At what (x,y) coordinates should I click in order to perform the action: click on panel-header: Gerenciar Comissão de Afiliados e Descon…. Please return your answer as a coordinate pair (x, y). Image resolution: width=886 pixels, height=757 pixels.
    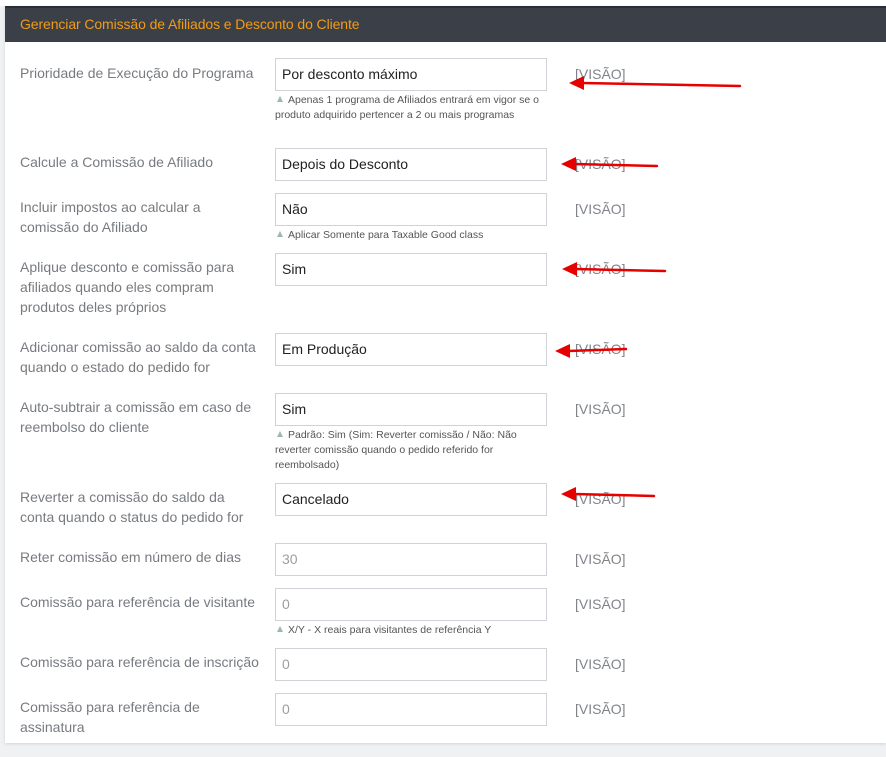
    Looking at the image, I should click on (445, 24).